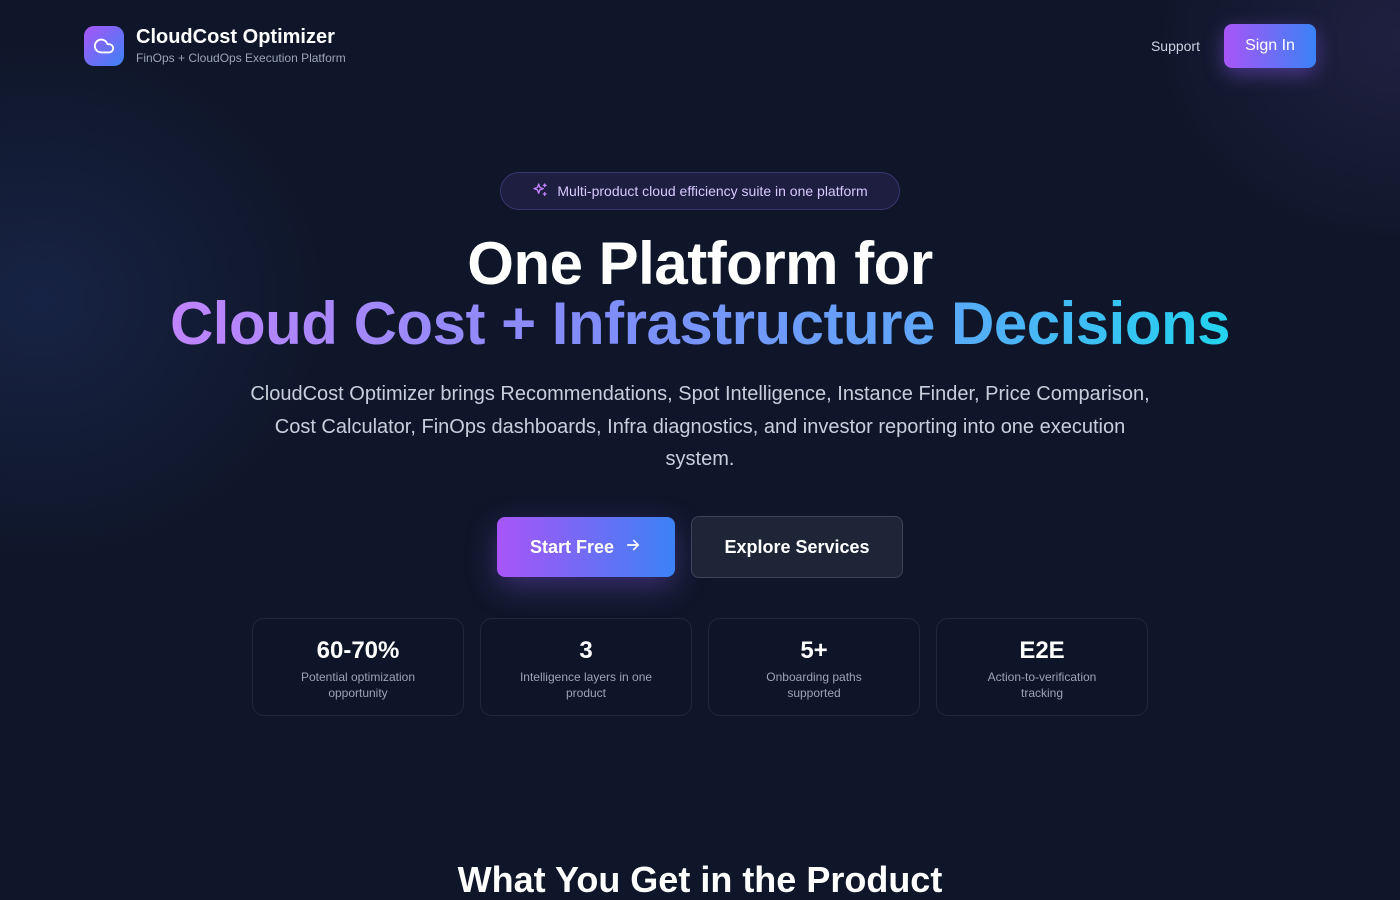  What do you see at coordinates (241, 58) in the screenshot?
I see `brand-subtitle: FinOps + CloudOps Execution Platform` at bounding box center [241, 58].